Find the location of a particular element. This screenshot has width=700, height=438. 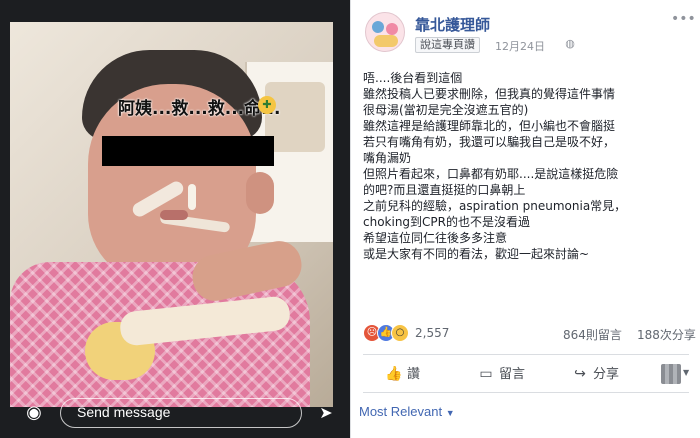

reaction-count: 2,557 is located at coordinates (432, 333).